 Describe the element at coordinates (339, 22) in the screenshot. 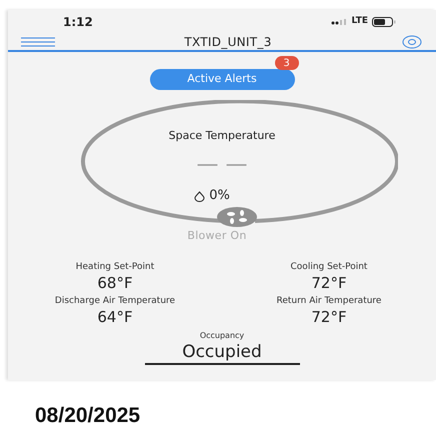

I see `signal-icon` at that location.